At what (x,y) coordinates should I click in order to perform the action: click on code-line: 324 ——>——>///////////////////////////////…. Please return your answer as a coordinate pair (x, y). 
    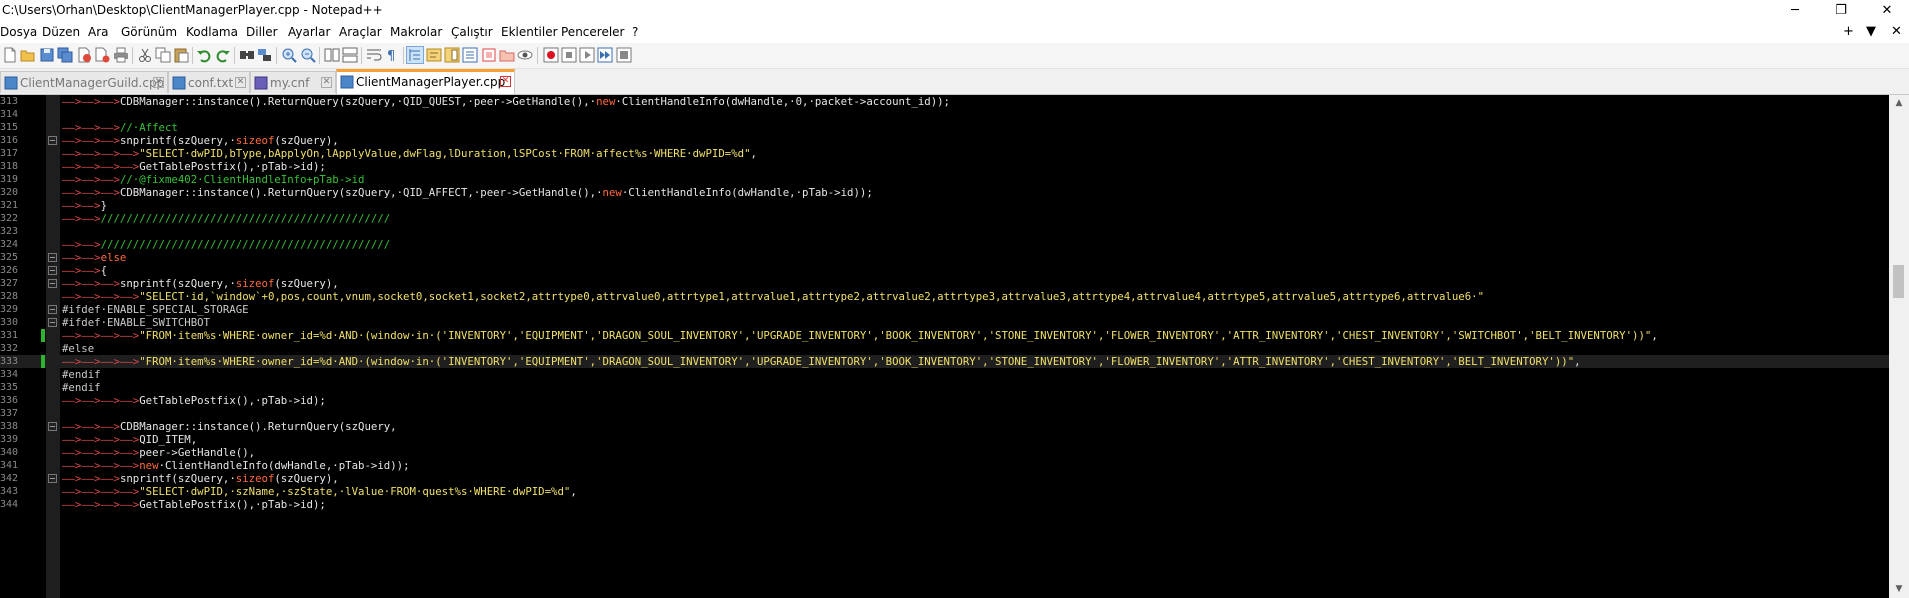
    Looking at the image, I should click on (944, 244).